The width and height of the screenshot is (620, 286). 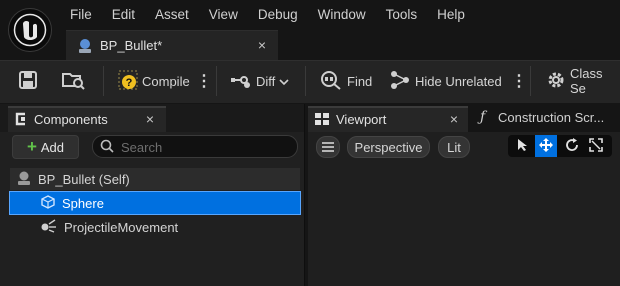 What do you see at coordinates (284, 81) in the screenshot?
I see `chevron-down-icon` at bounding box center [284, 81].